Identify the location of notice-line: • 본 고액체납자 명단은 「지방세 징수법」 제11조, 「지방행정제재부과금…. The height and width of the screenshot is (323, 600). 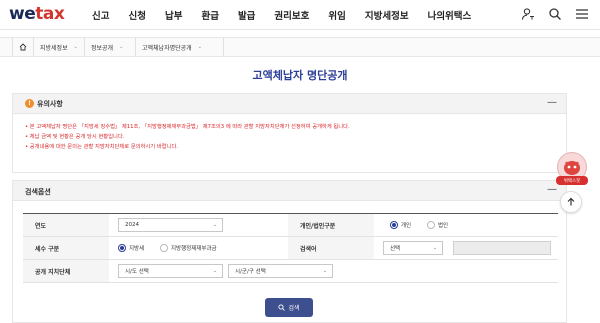
(187, 127).